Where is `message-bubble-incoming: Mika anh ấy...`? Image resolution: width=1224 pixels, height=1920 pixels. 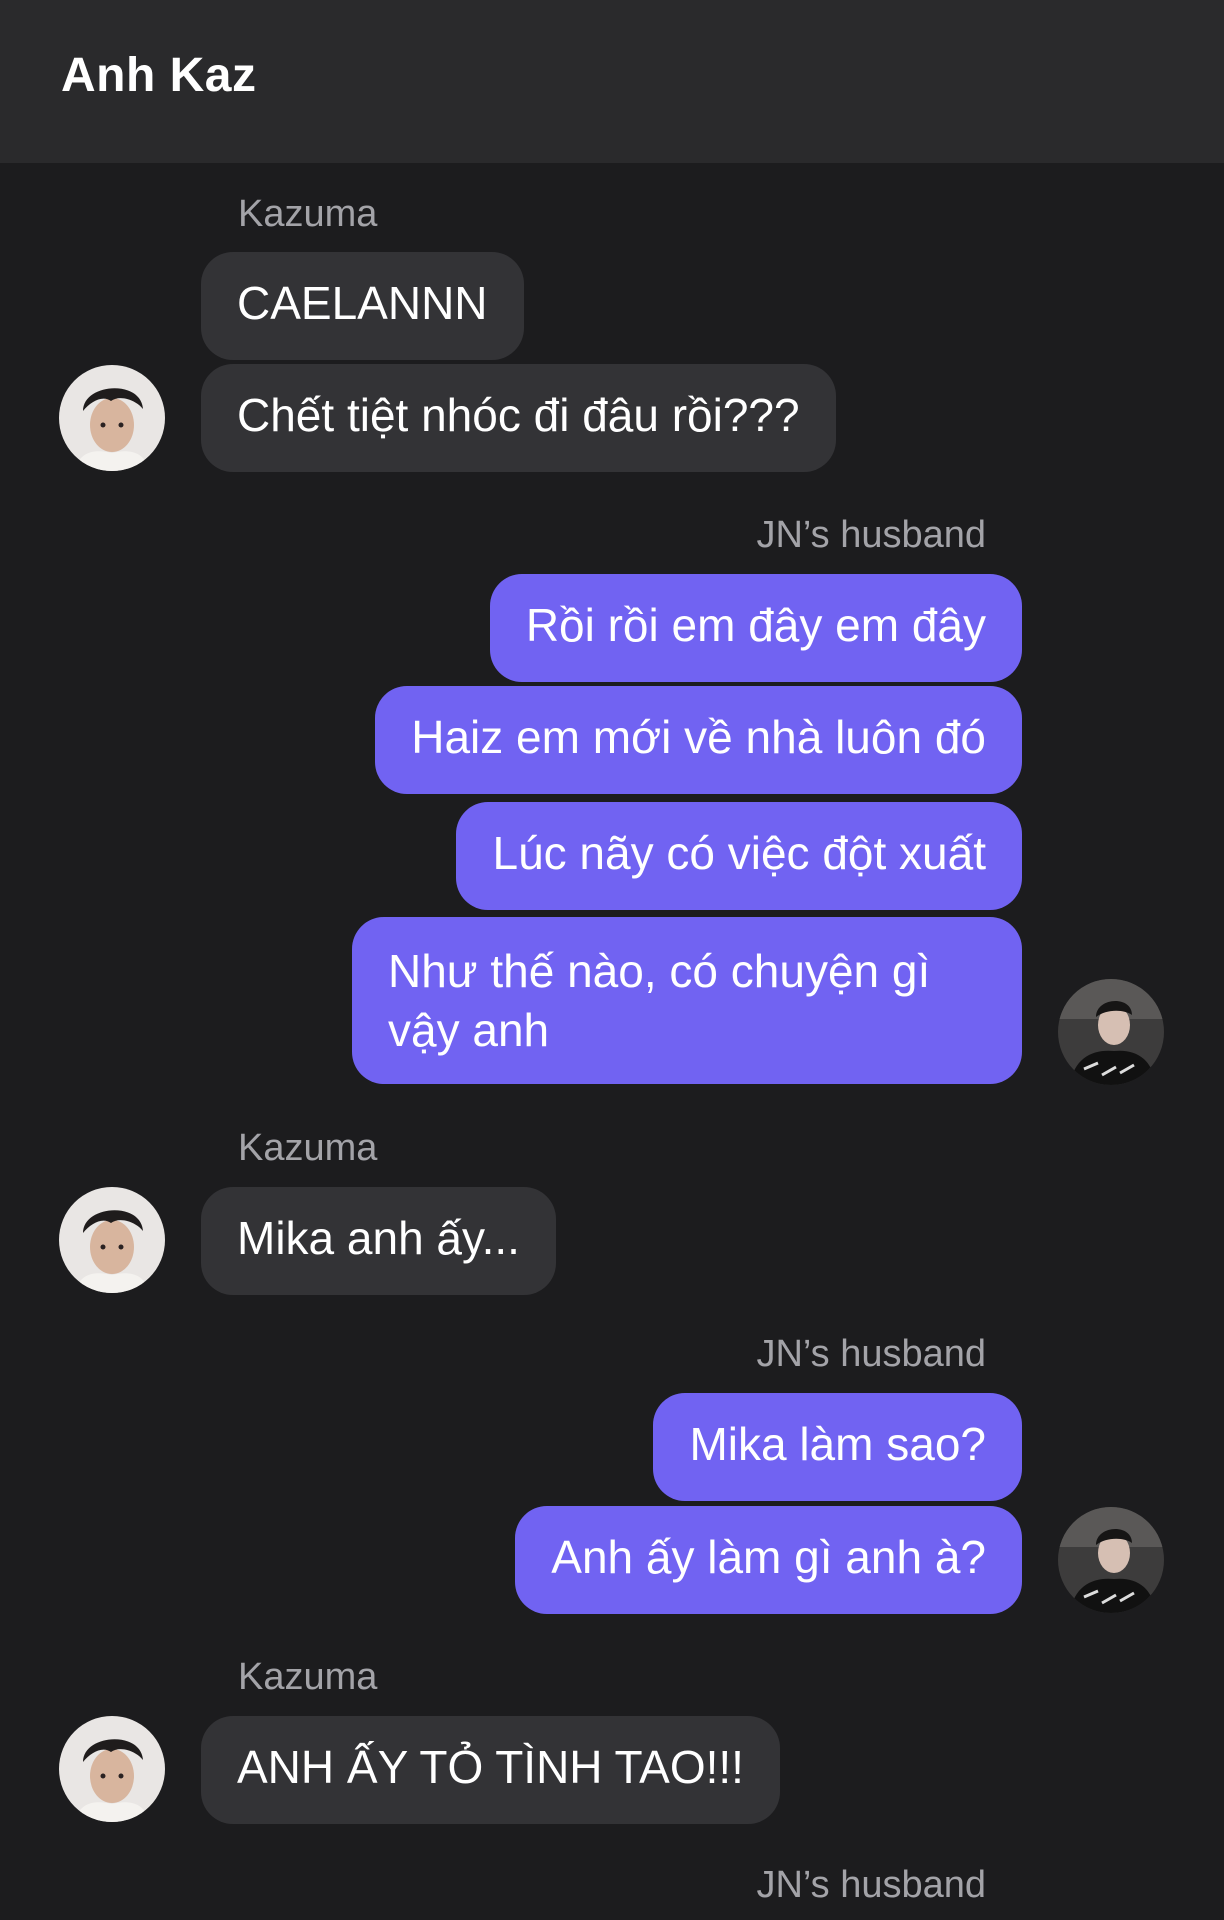 message-bubble-incoming: Mika anh ấy... is located at coordinates (378, 1241).